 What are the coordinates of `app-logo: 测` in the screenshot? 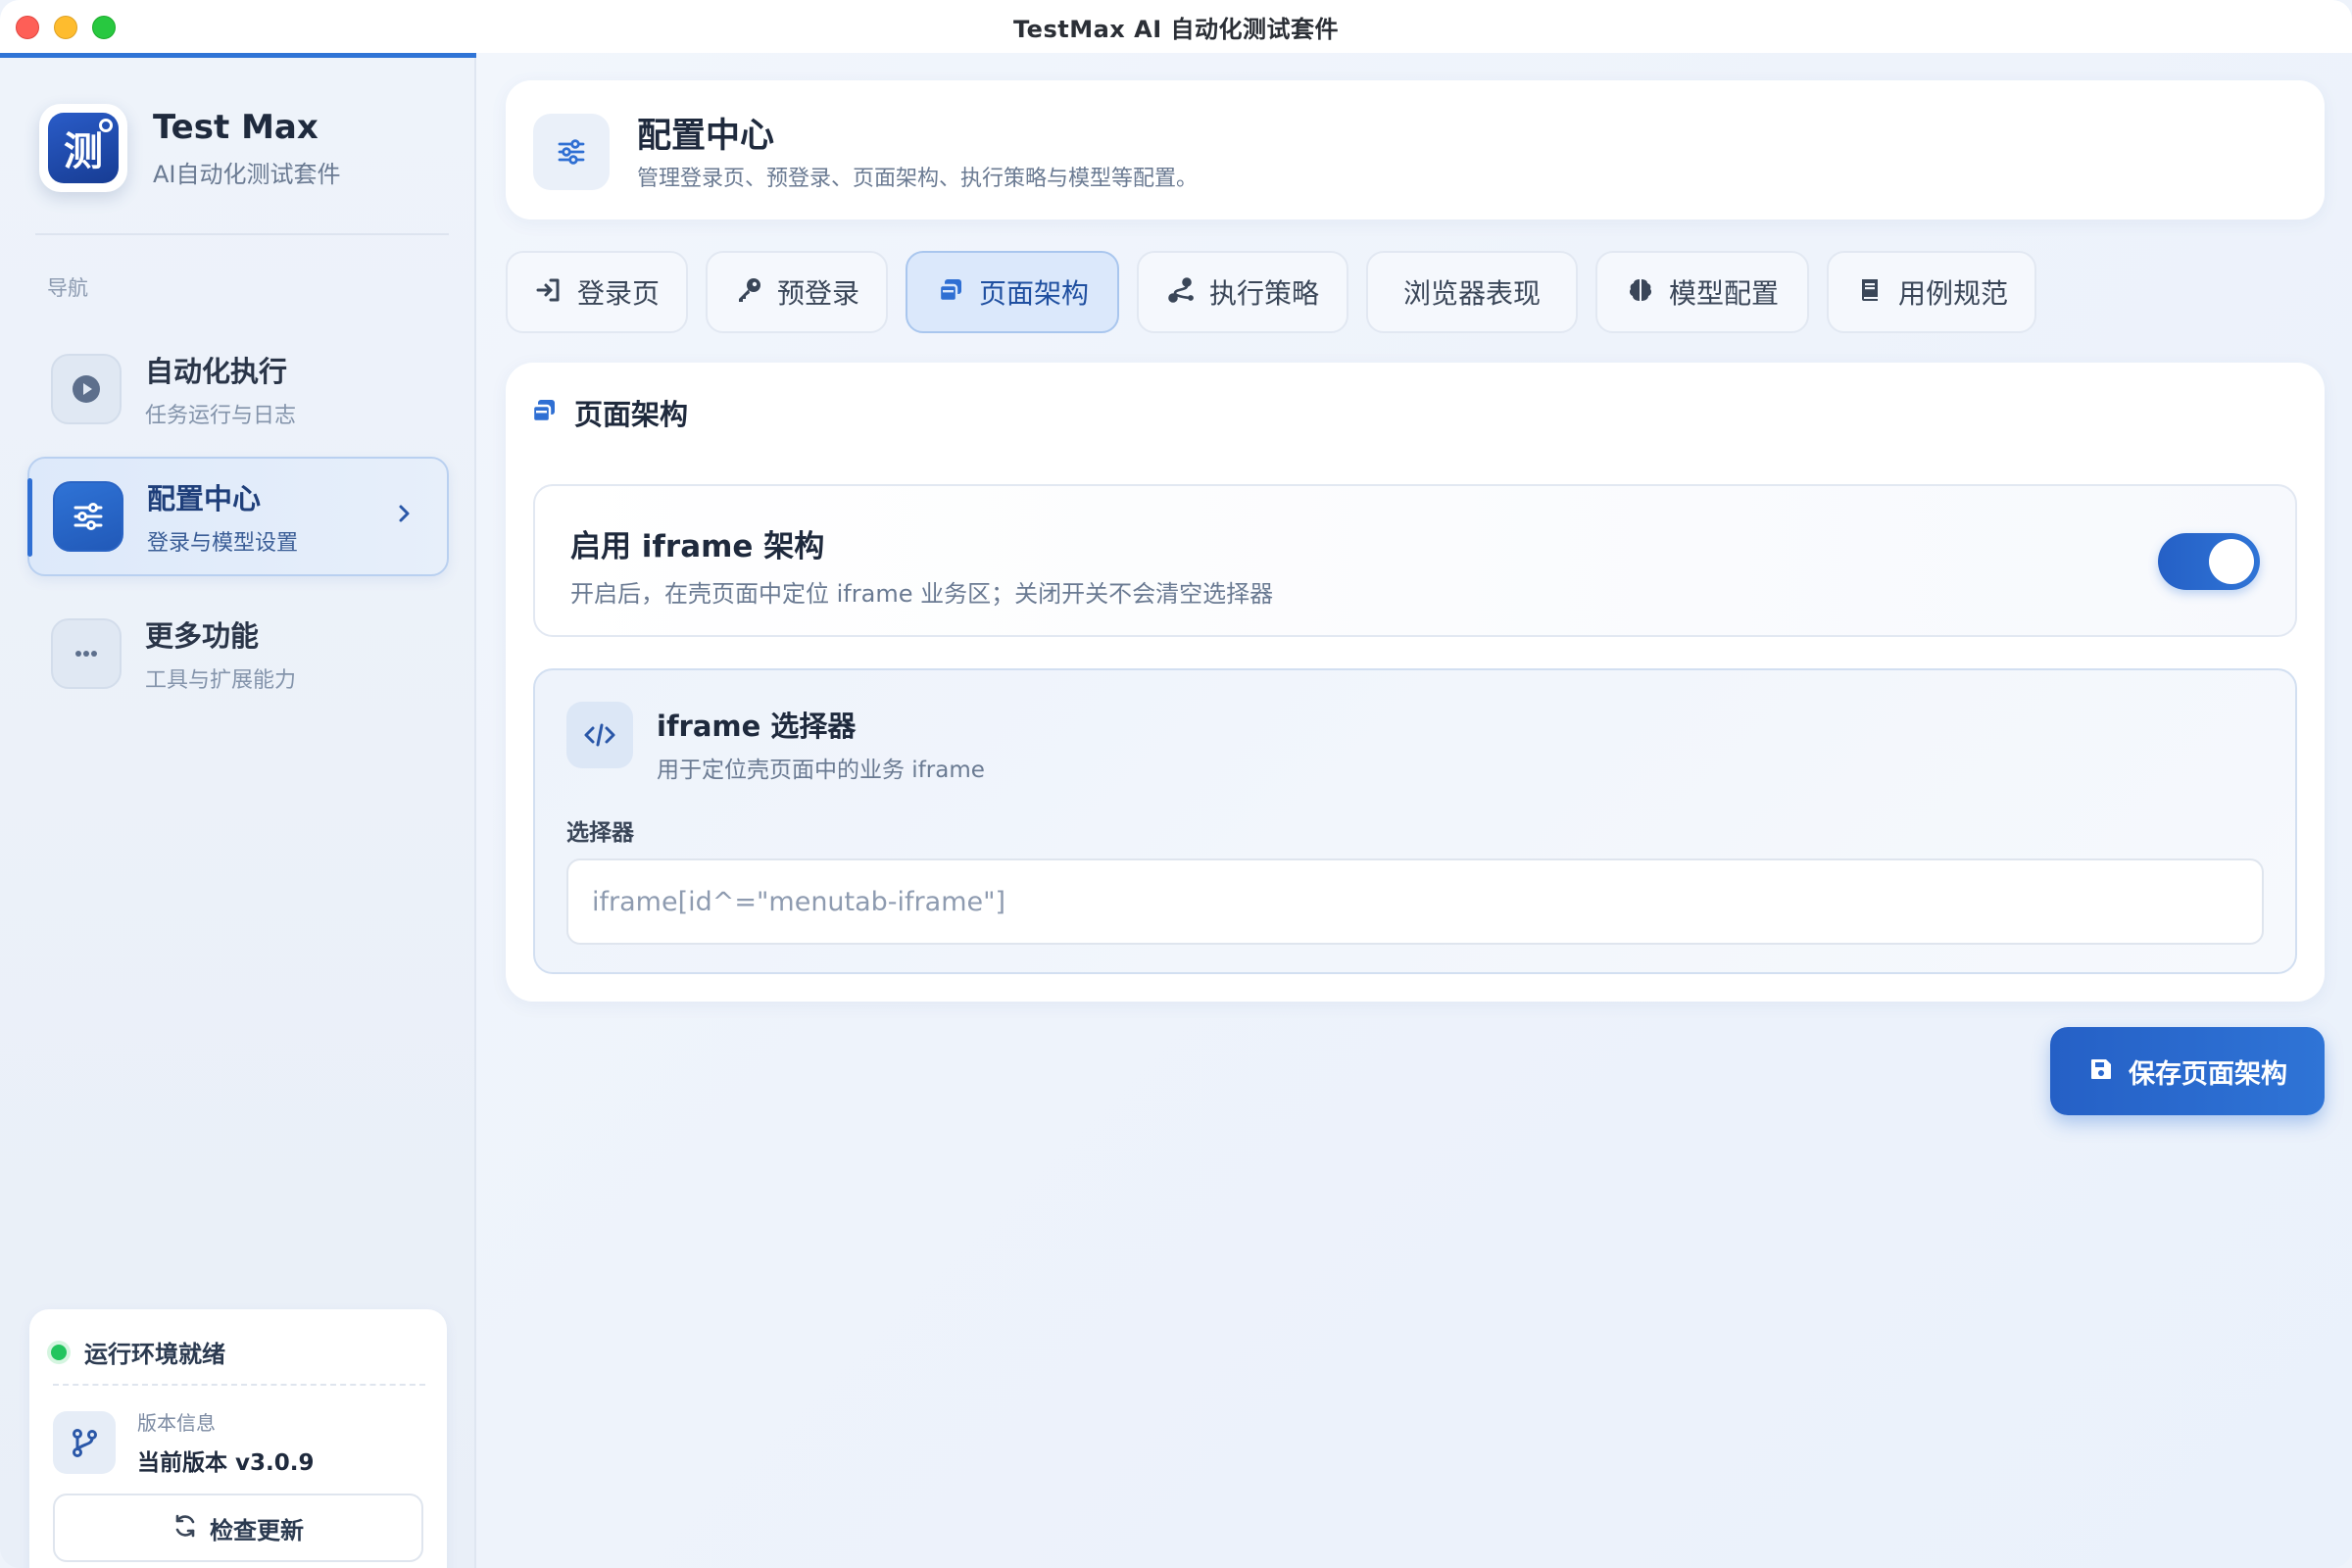 It's located at (83, 148).